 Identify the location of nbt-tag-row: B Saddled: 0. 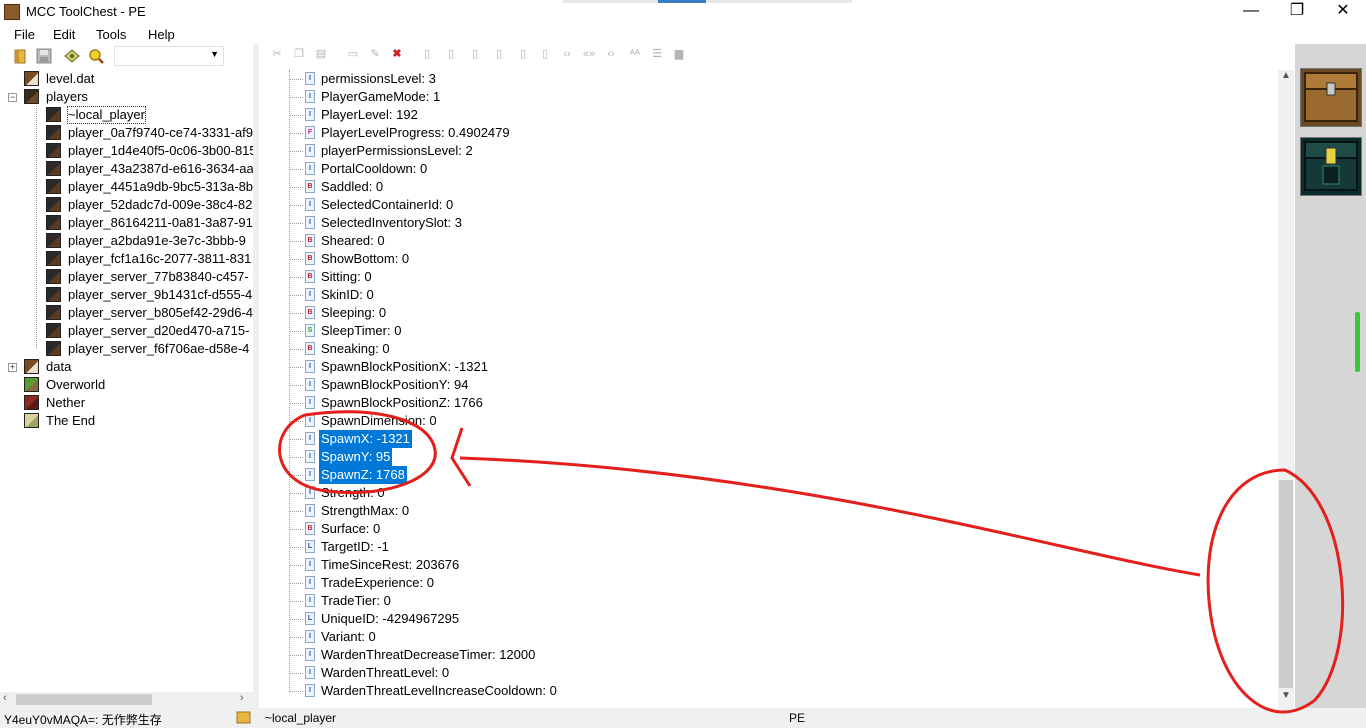
(769, 187).